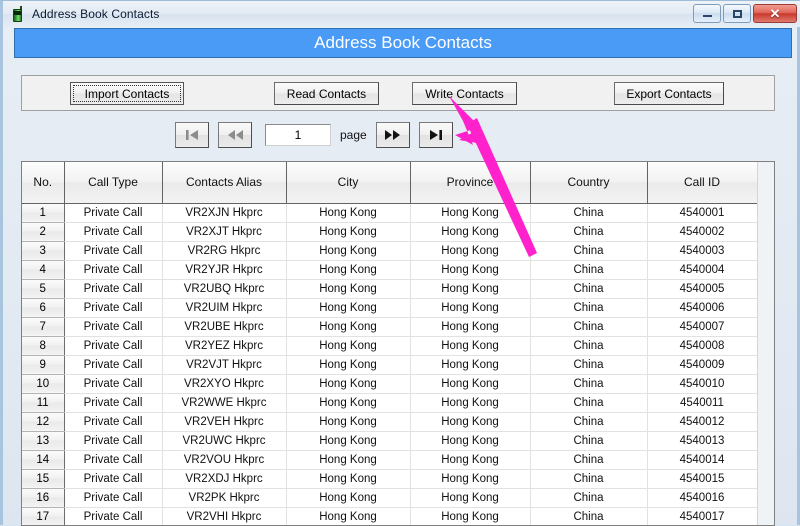 Image resolution: width=800 pixels, height=526 pixels. I want to click on table-cell: 4540015, so click(702, 479).